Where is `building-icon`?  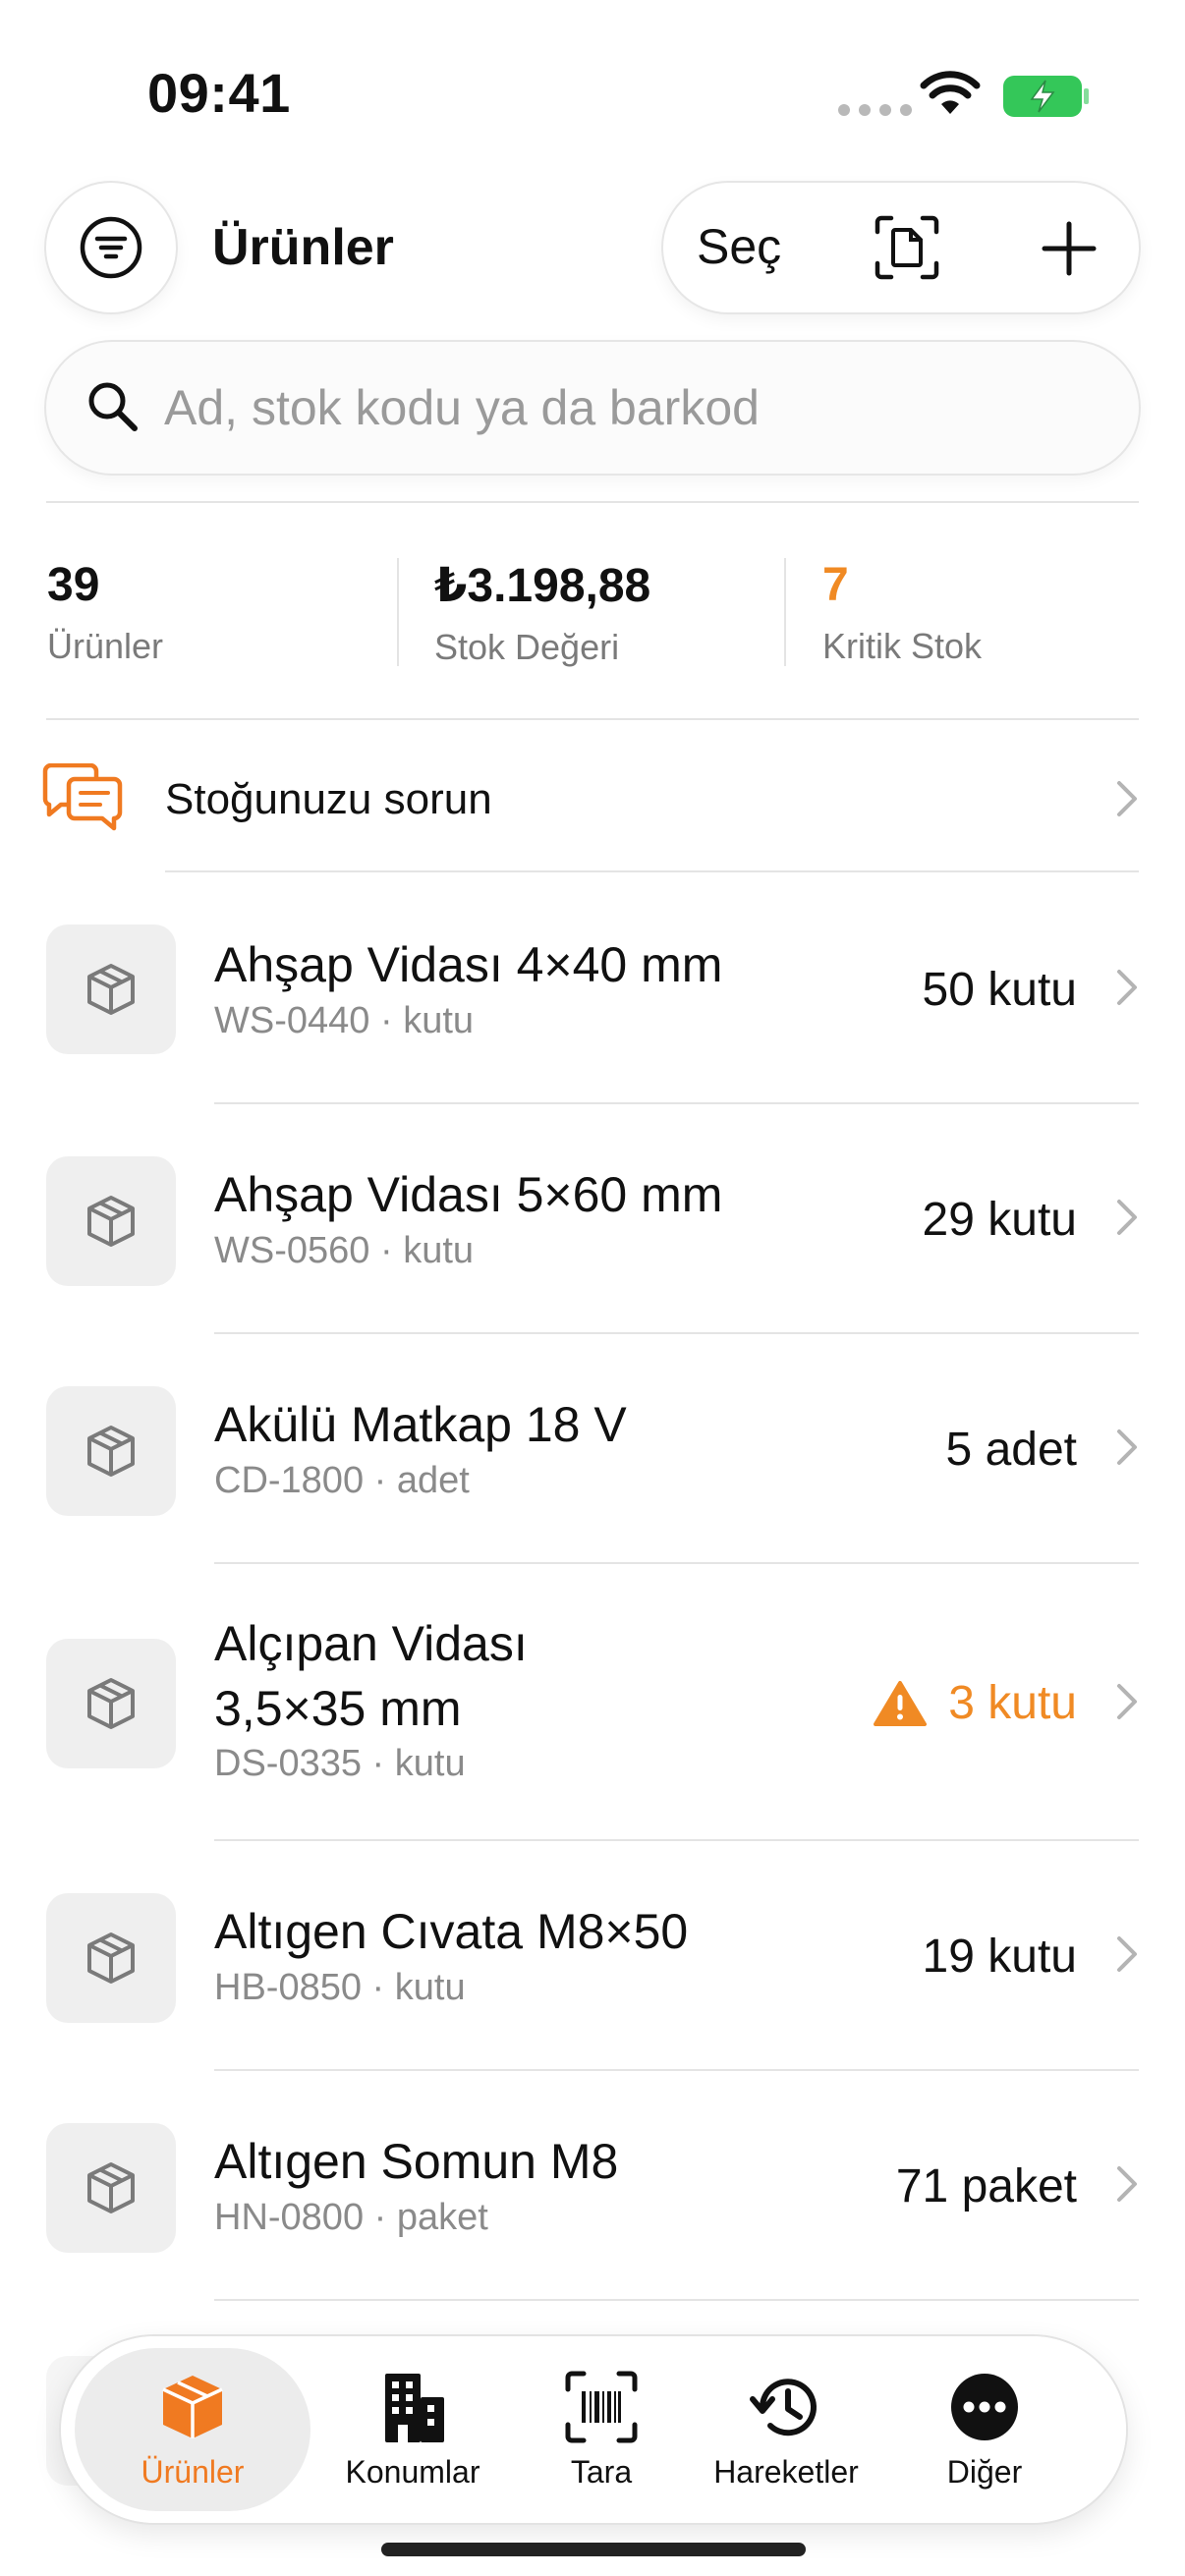
building-icon is located at coordinates (415, 2407).